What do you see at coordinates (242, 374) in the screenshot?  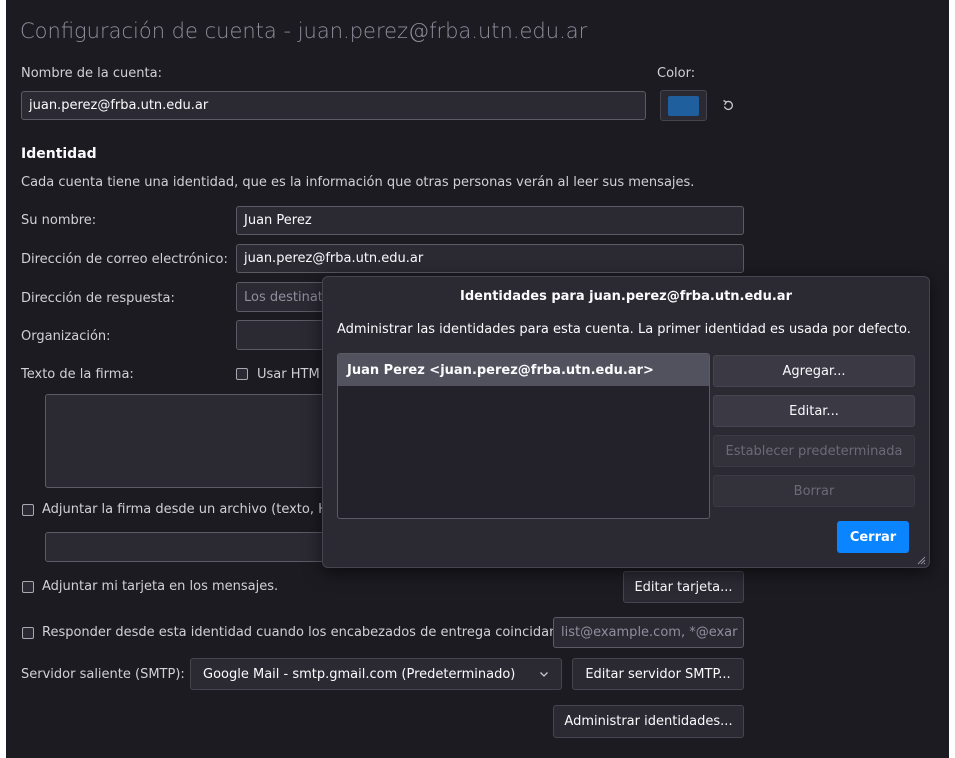 I see `use-html-checkbox` at bounding box center [242, 374].